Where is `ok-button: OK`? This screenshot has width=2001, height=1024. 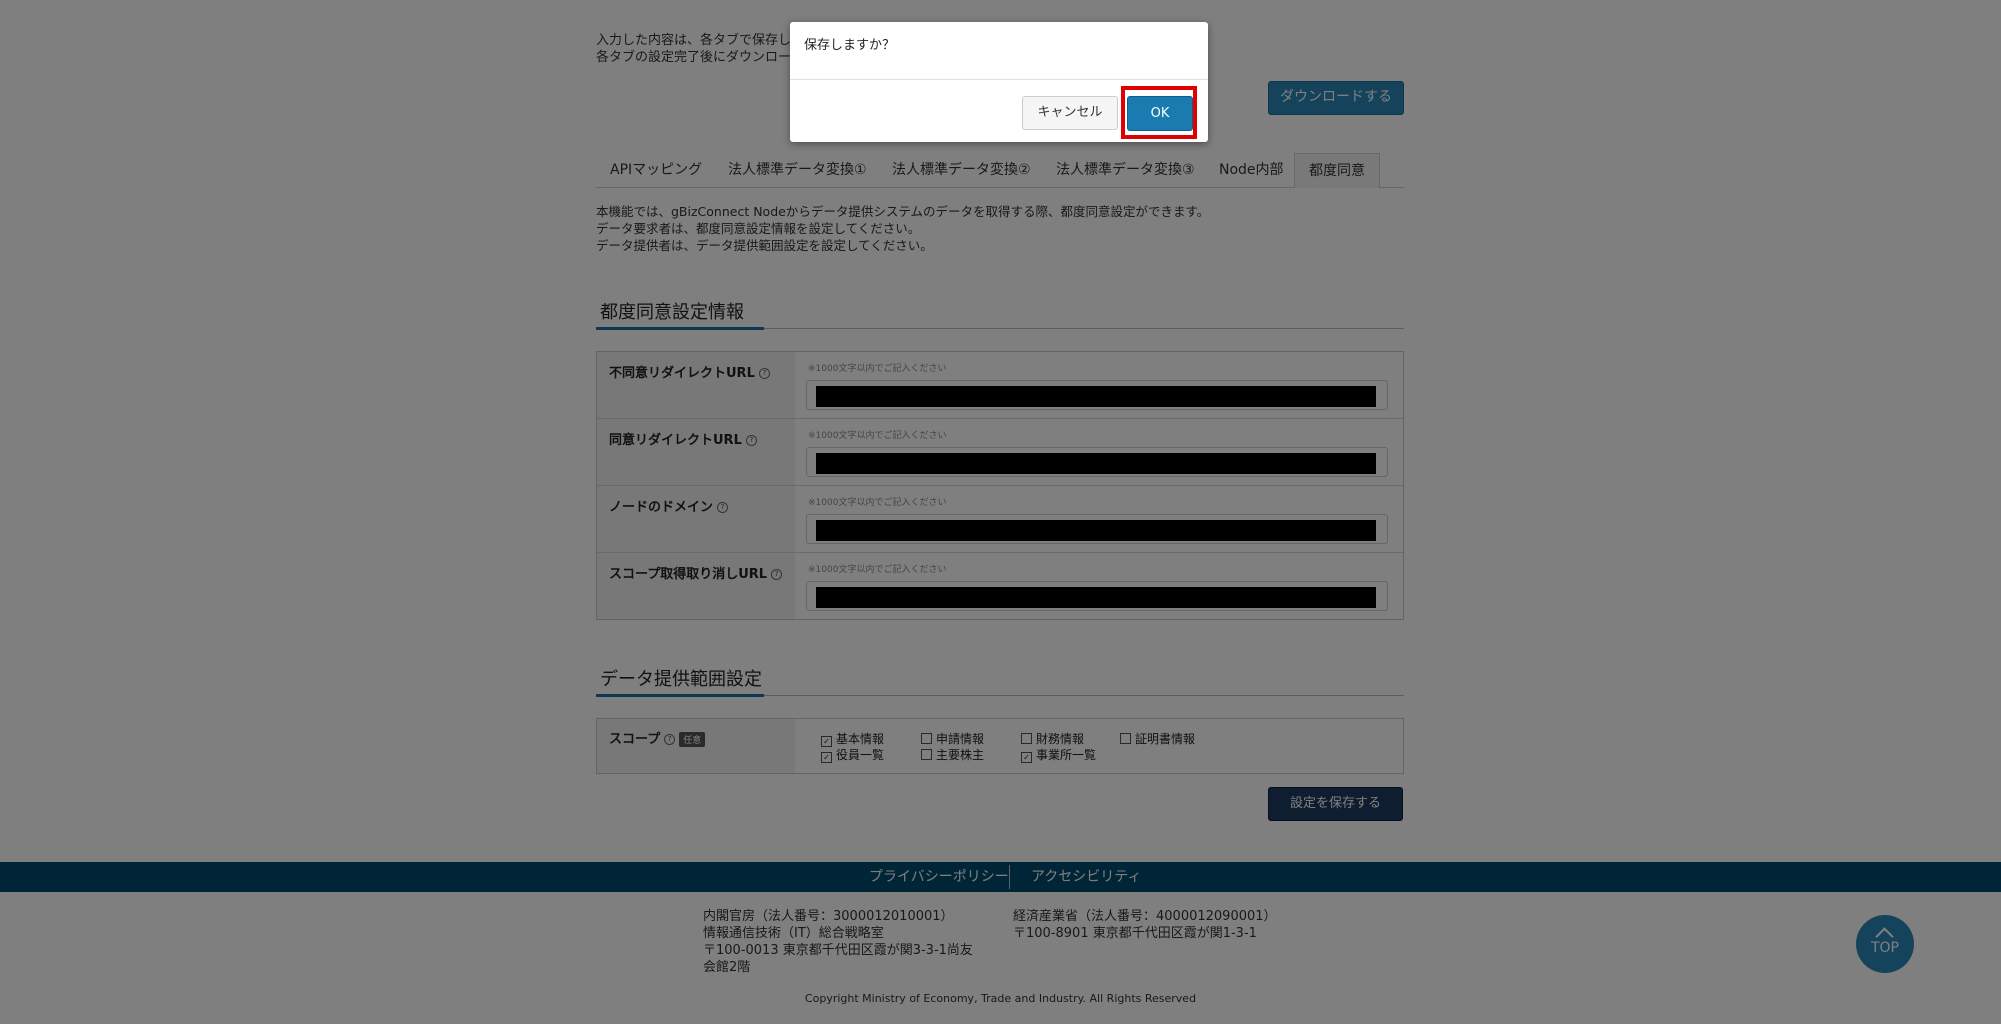 ok-button: OK is located at coordinates (1160, 113).